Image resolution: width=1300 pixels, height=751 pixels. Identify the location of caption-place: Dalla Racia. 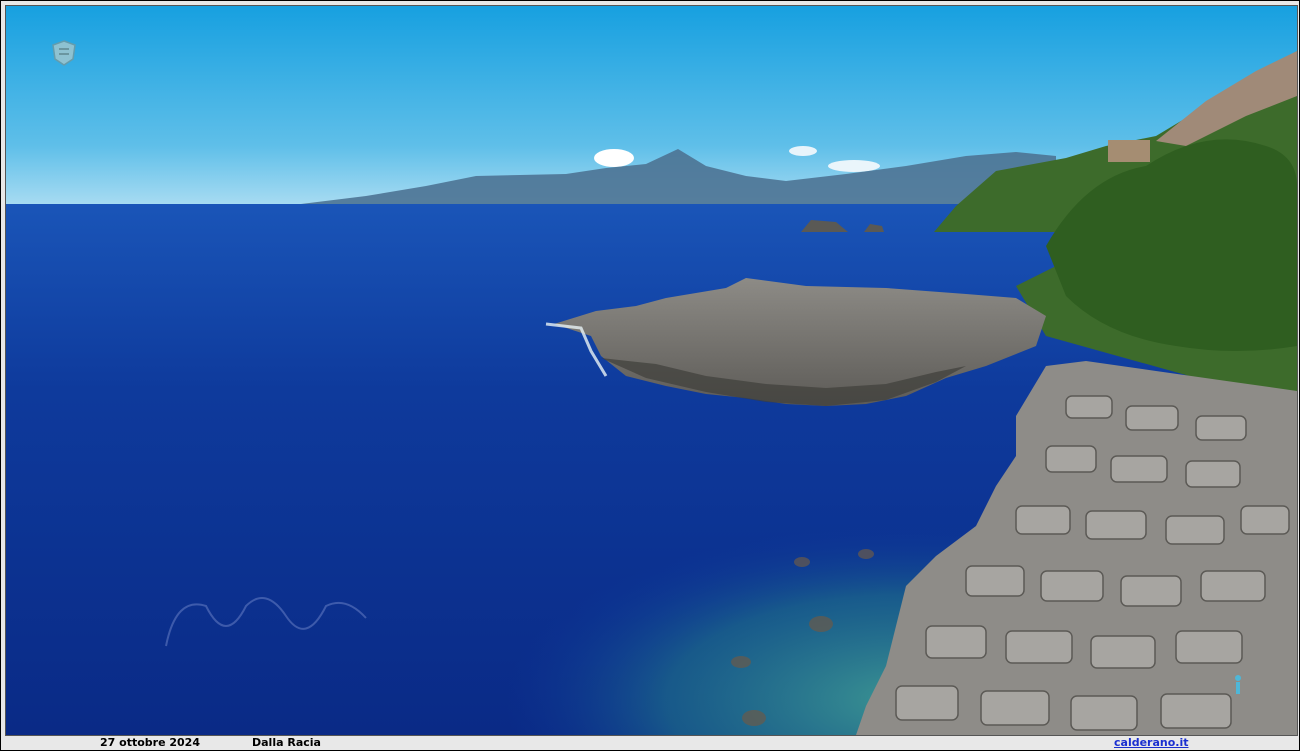
(286, 742).